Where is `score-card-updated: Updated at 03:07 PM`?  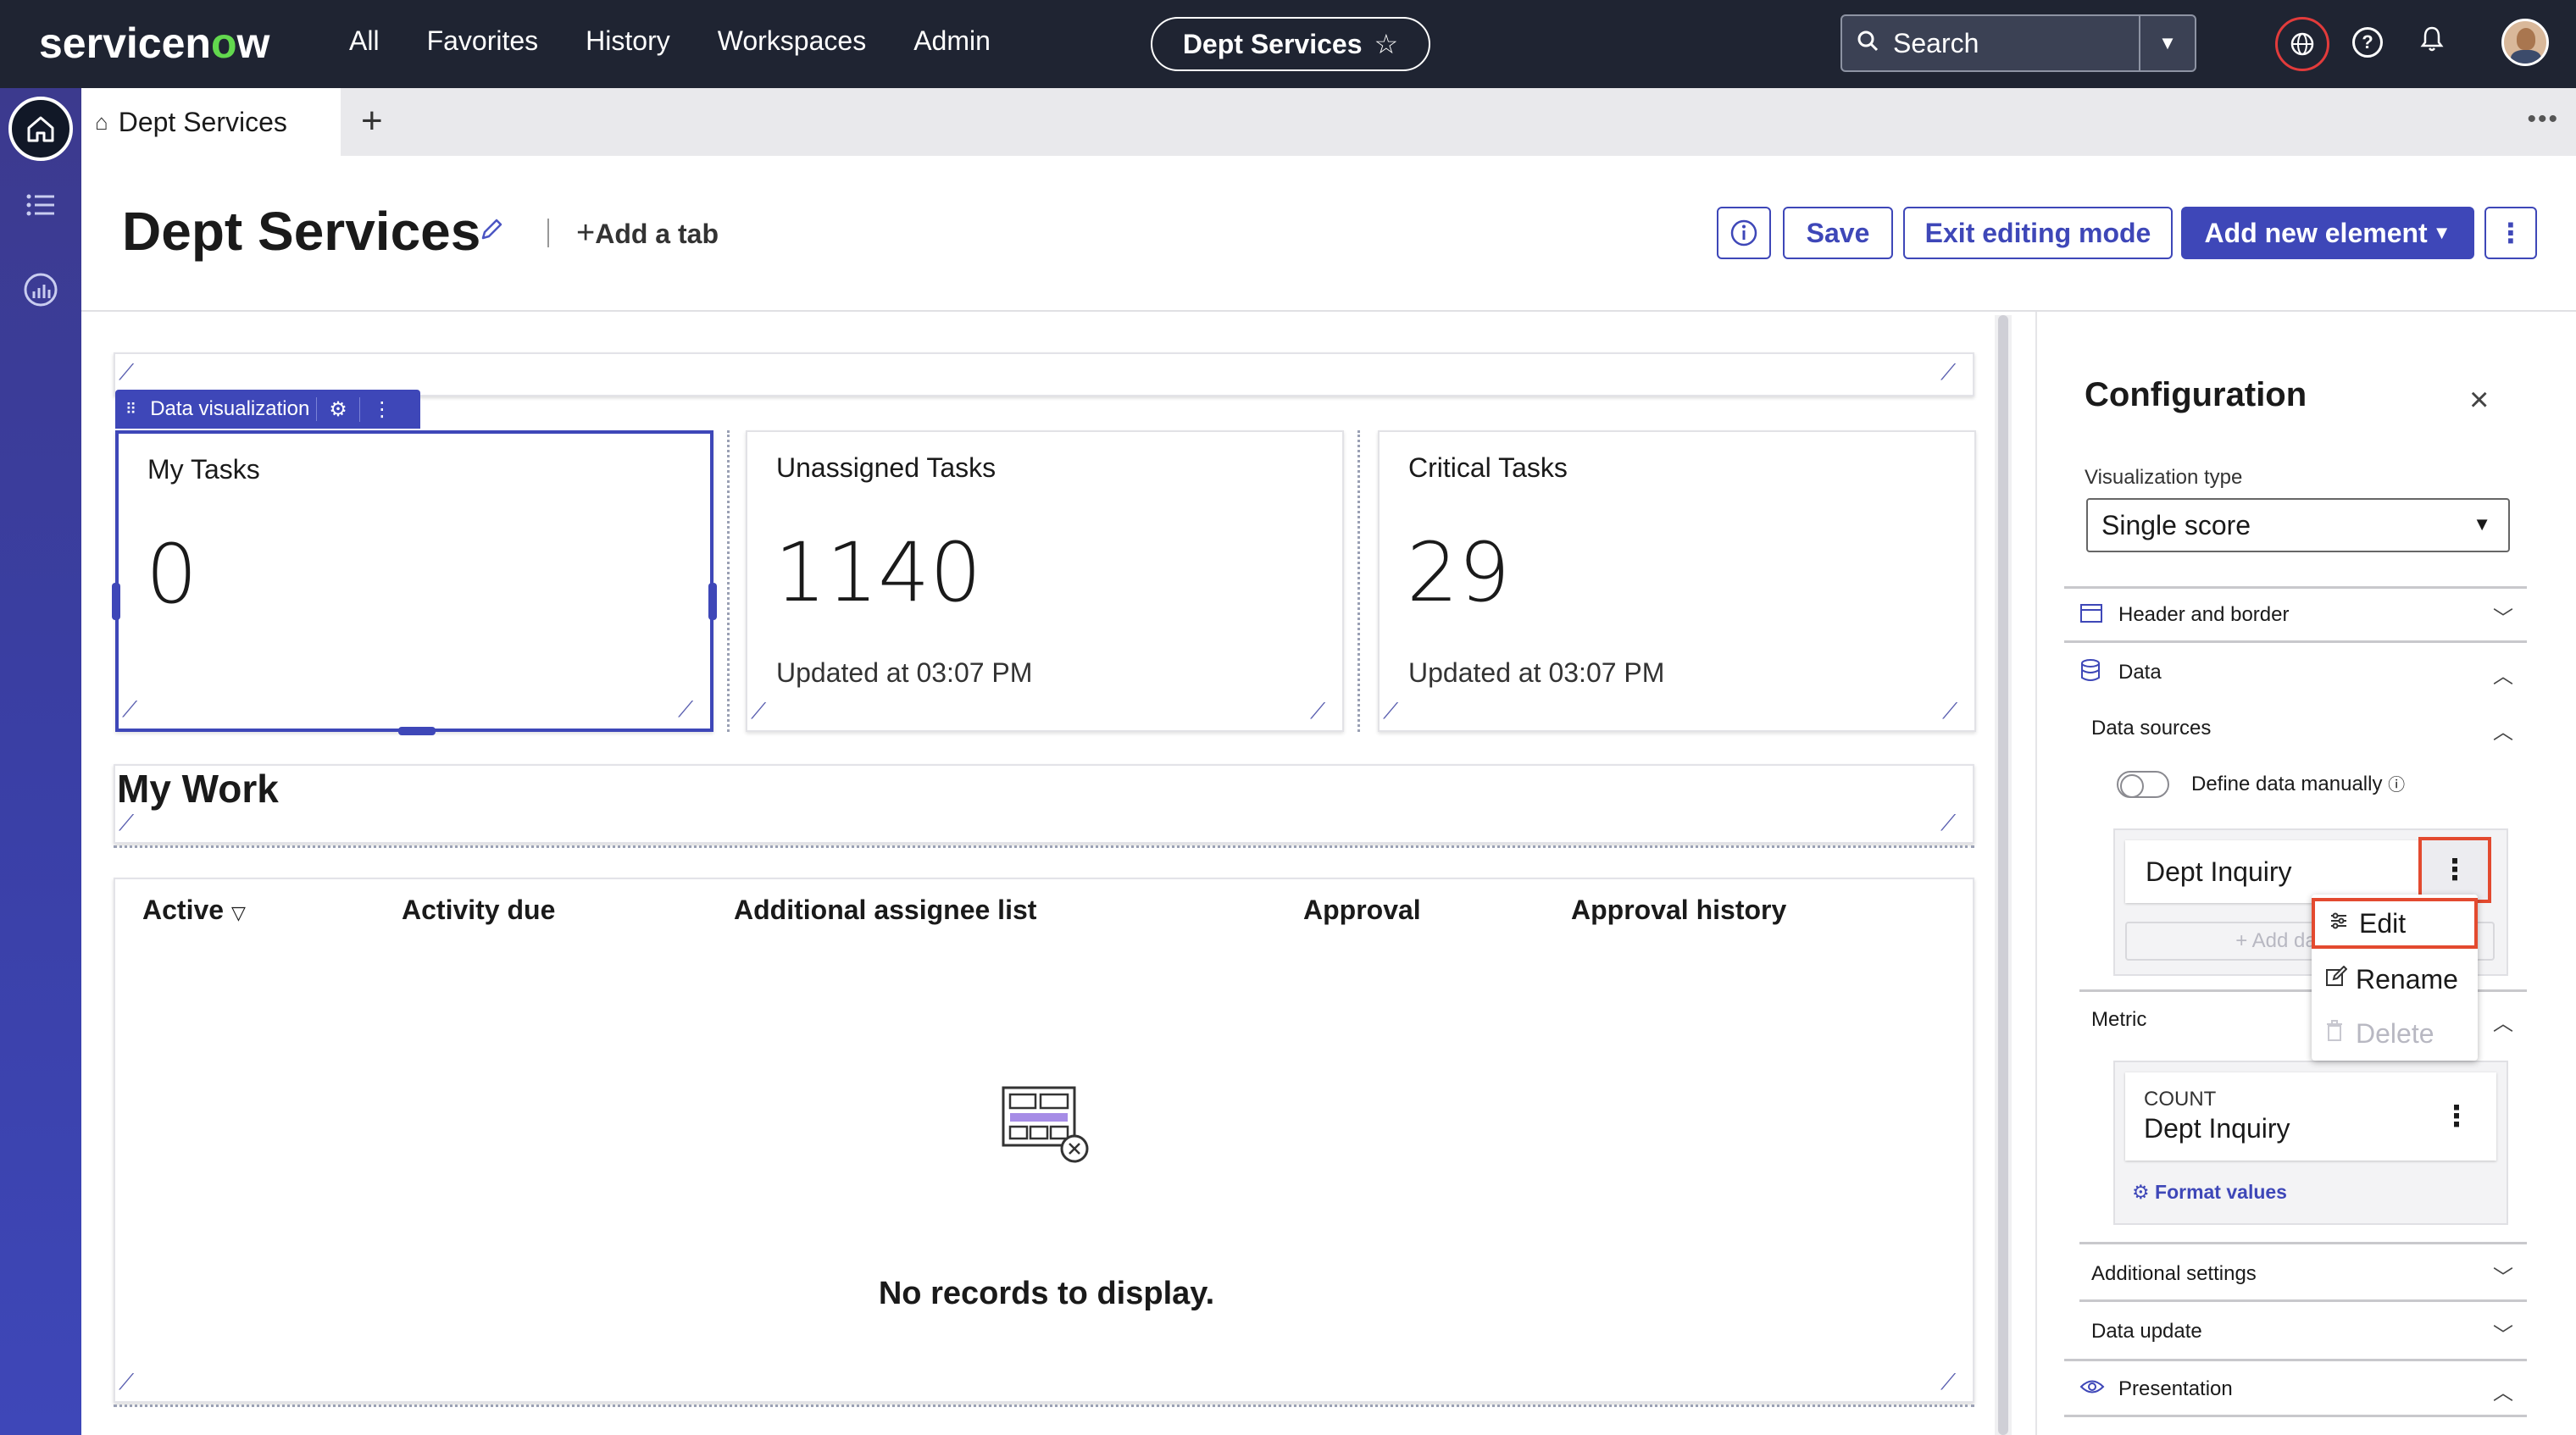 score-card-updated: Updated at 03:07 PM is located at coordinates (904, 672).